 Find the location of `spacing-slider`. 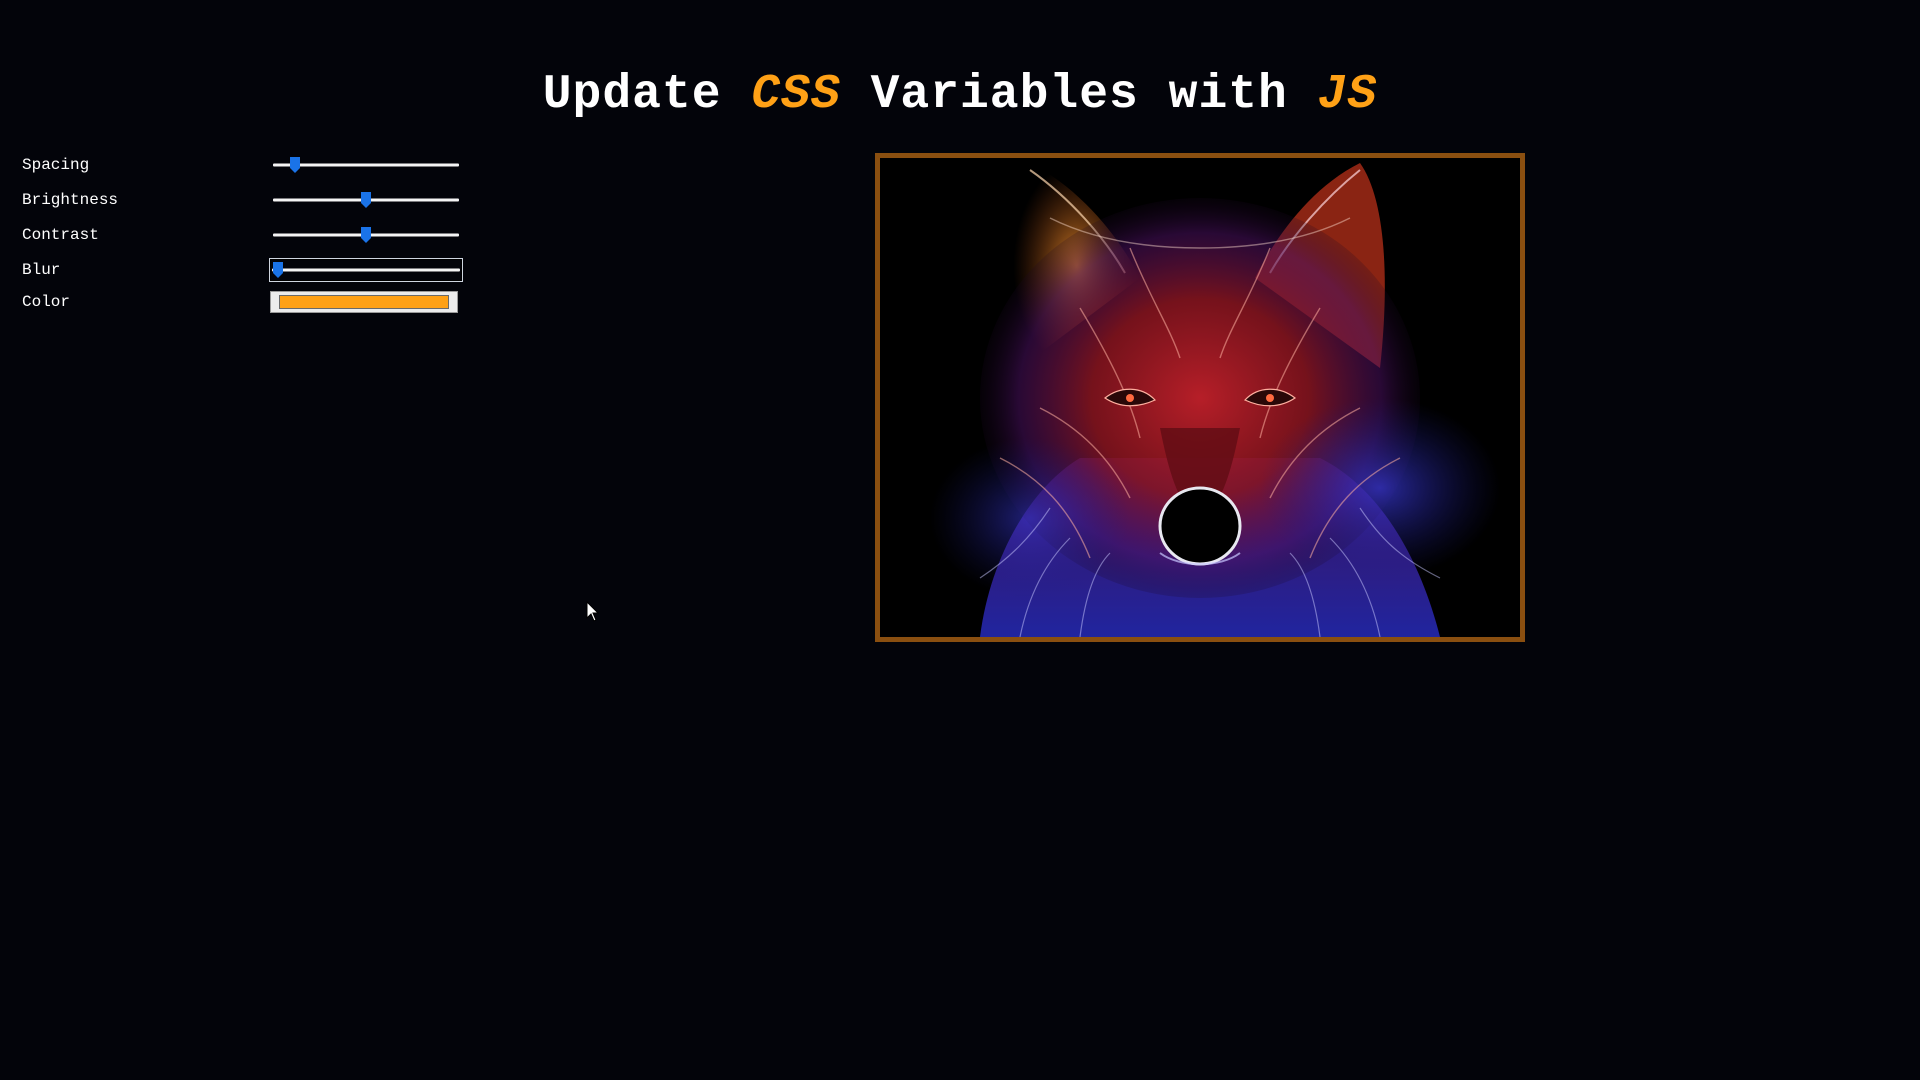

spacing-slider is located at coordinates (366, 165).